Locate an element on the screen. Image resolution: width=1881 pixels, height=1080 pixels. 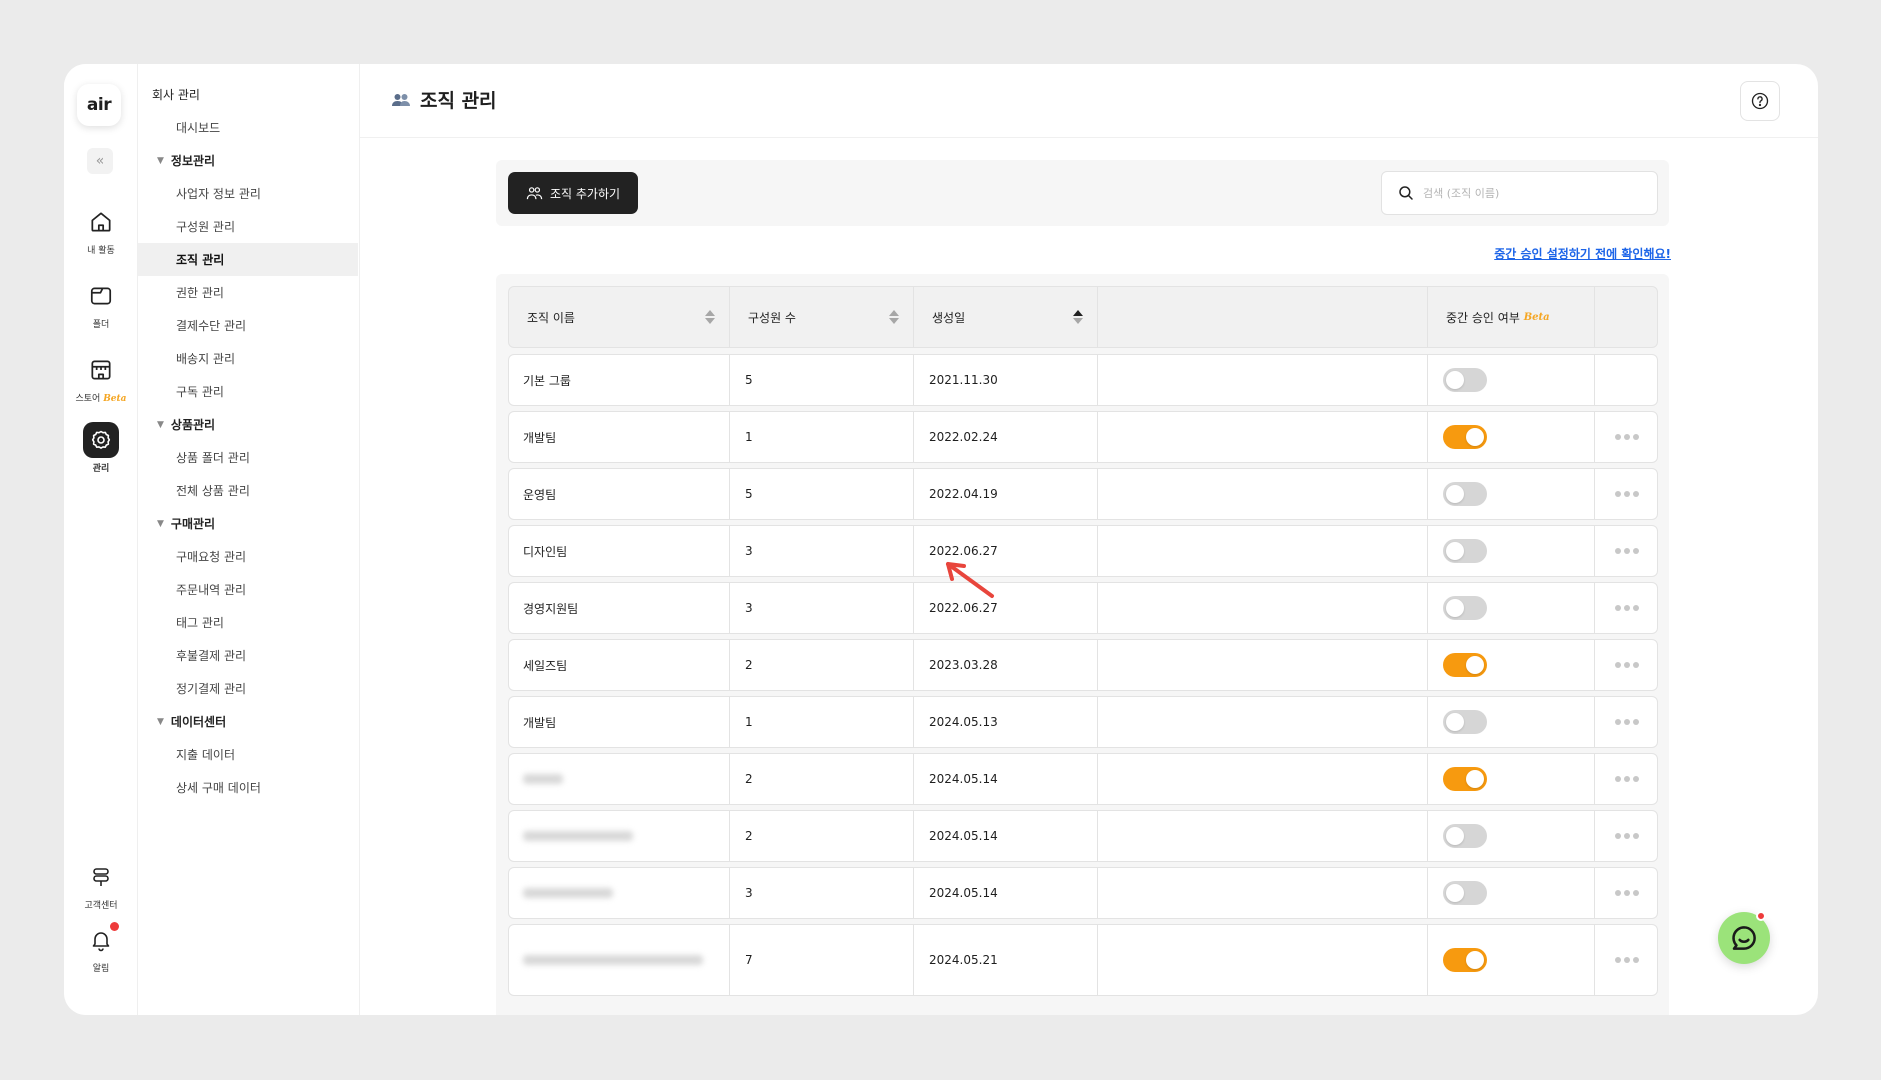
table-row: 개발팀 1 2022.02.24 is located at coordinates (1083, 437).